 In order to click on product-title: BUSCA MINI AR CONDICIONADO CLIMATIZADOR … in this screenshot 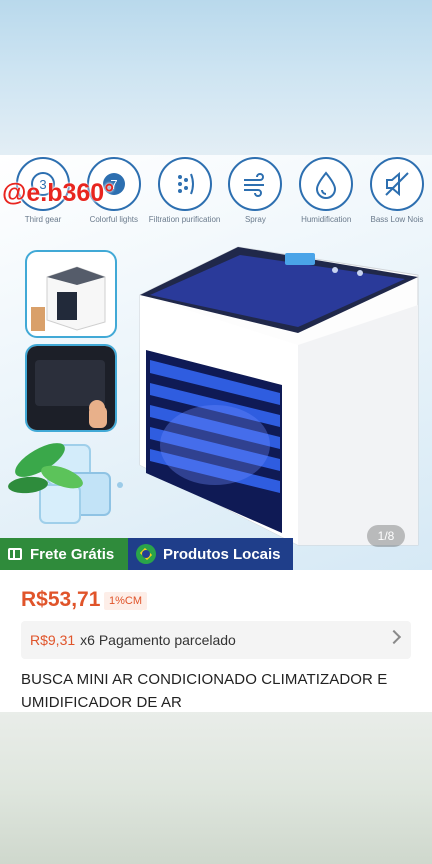, I will do `click(204, 691)`.